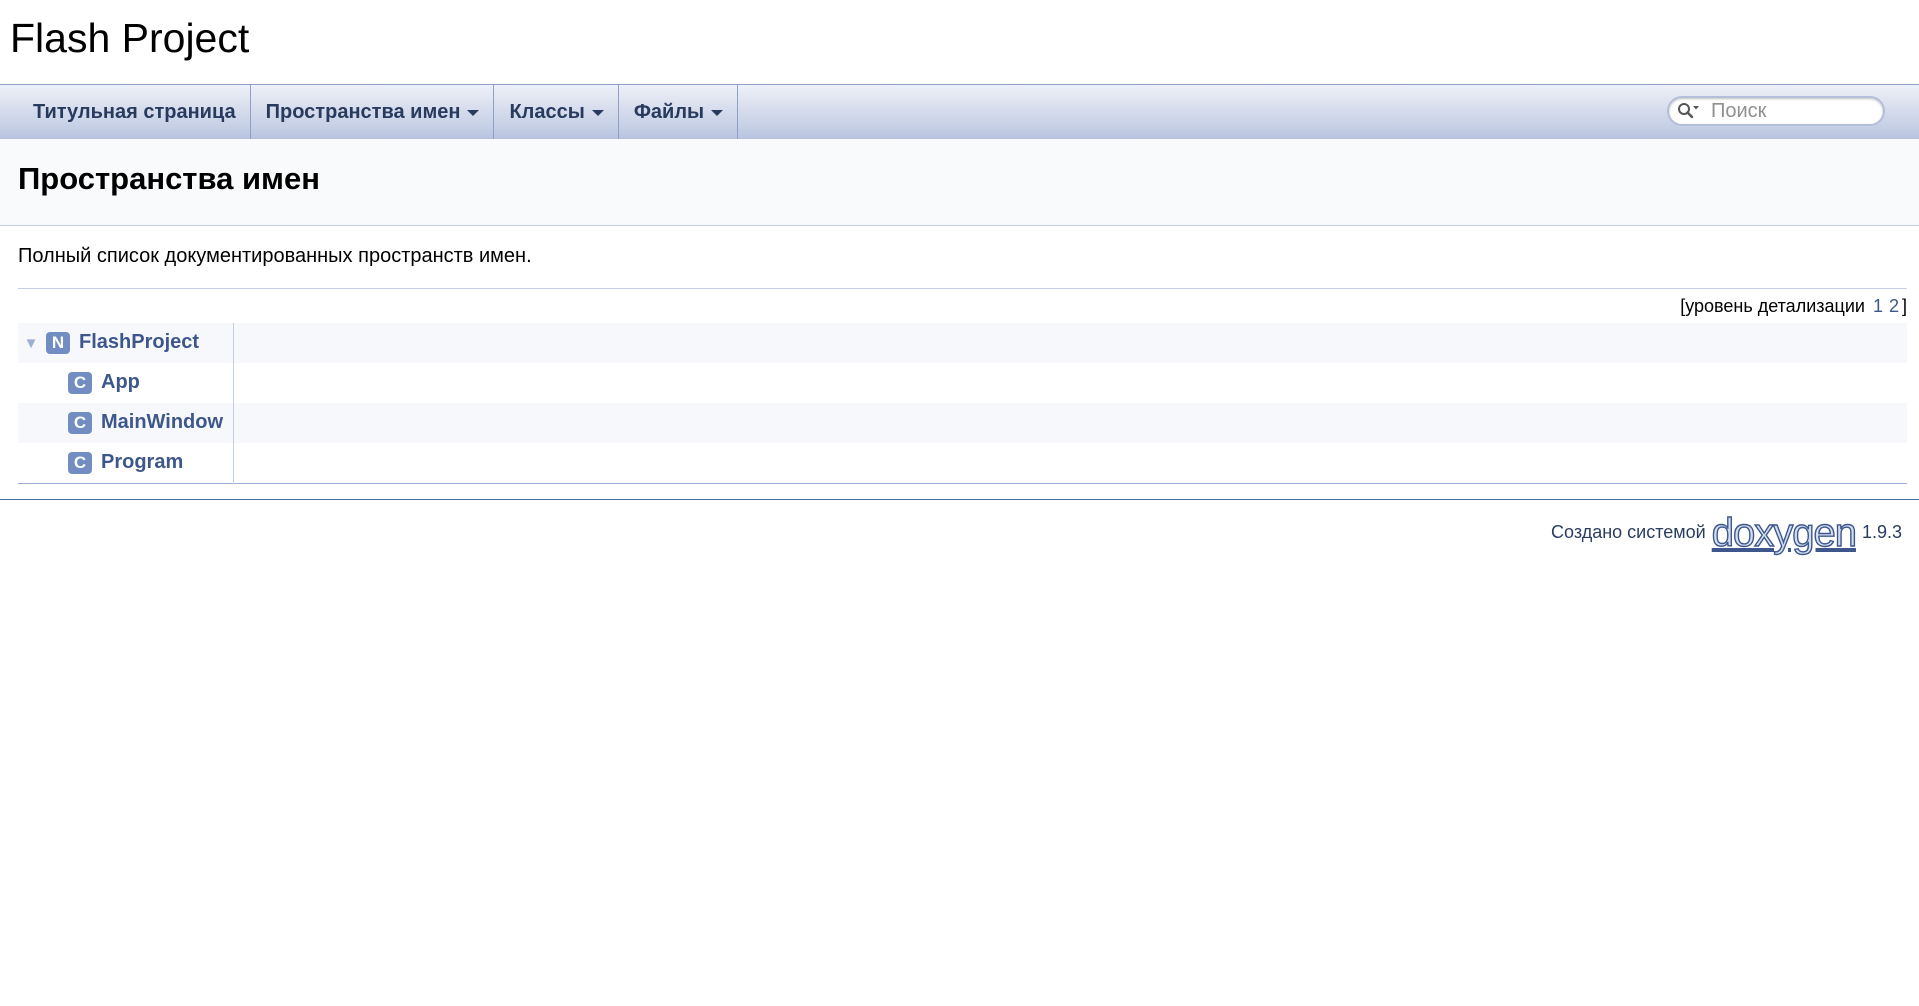 This screenshot has width=1919, height=1006. I want to click on tree-entry: C Program, so click(126, 463).